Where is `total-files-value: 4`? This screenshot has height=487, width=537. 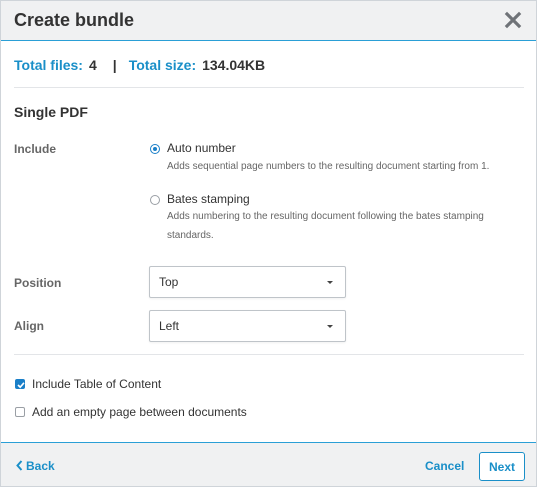
total-files-value: 4 is located at coordinates (92, 65).